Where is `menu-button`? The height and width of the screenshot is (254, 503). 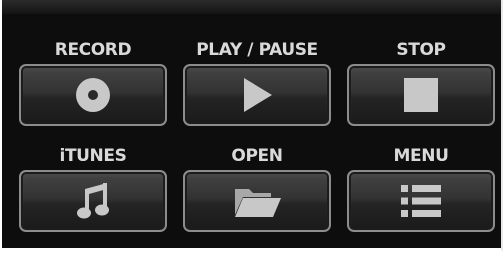
menu-button is located at coordinates (421, 201).